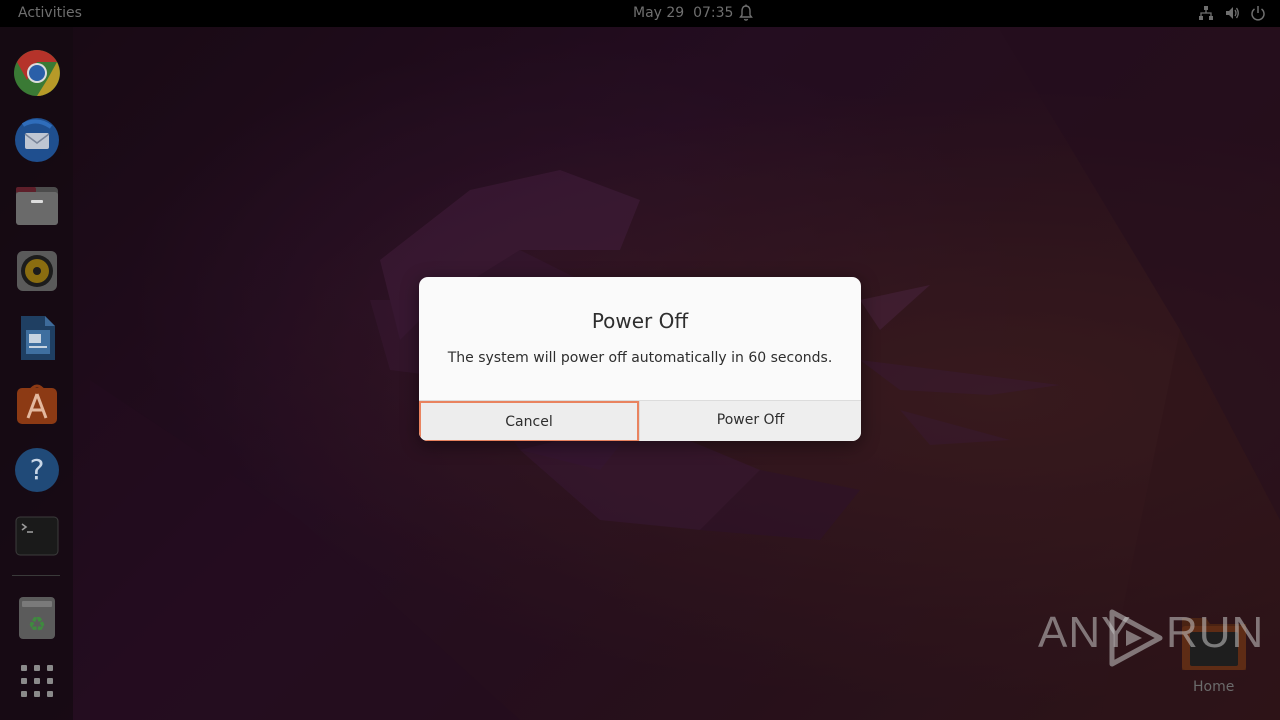 This screenshot has width=1280, height=720. I want to click on writer-icon, so click(37, 338).